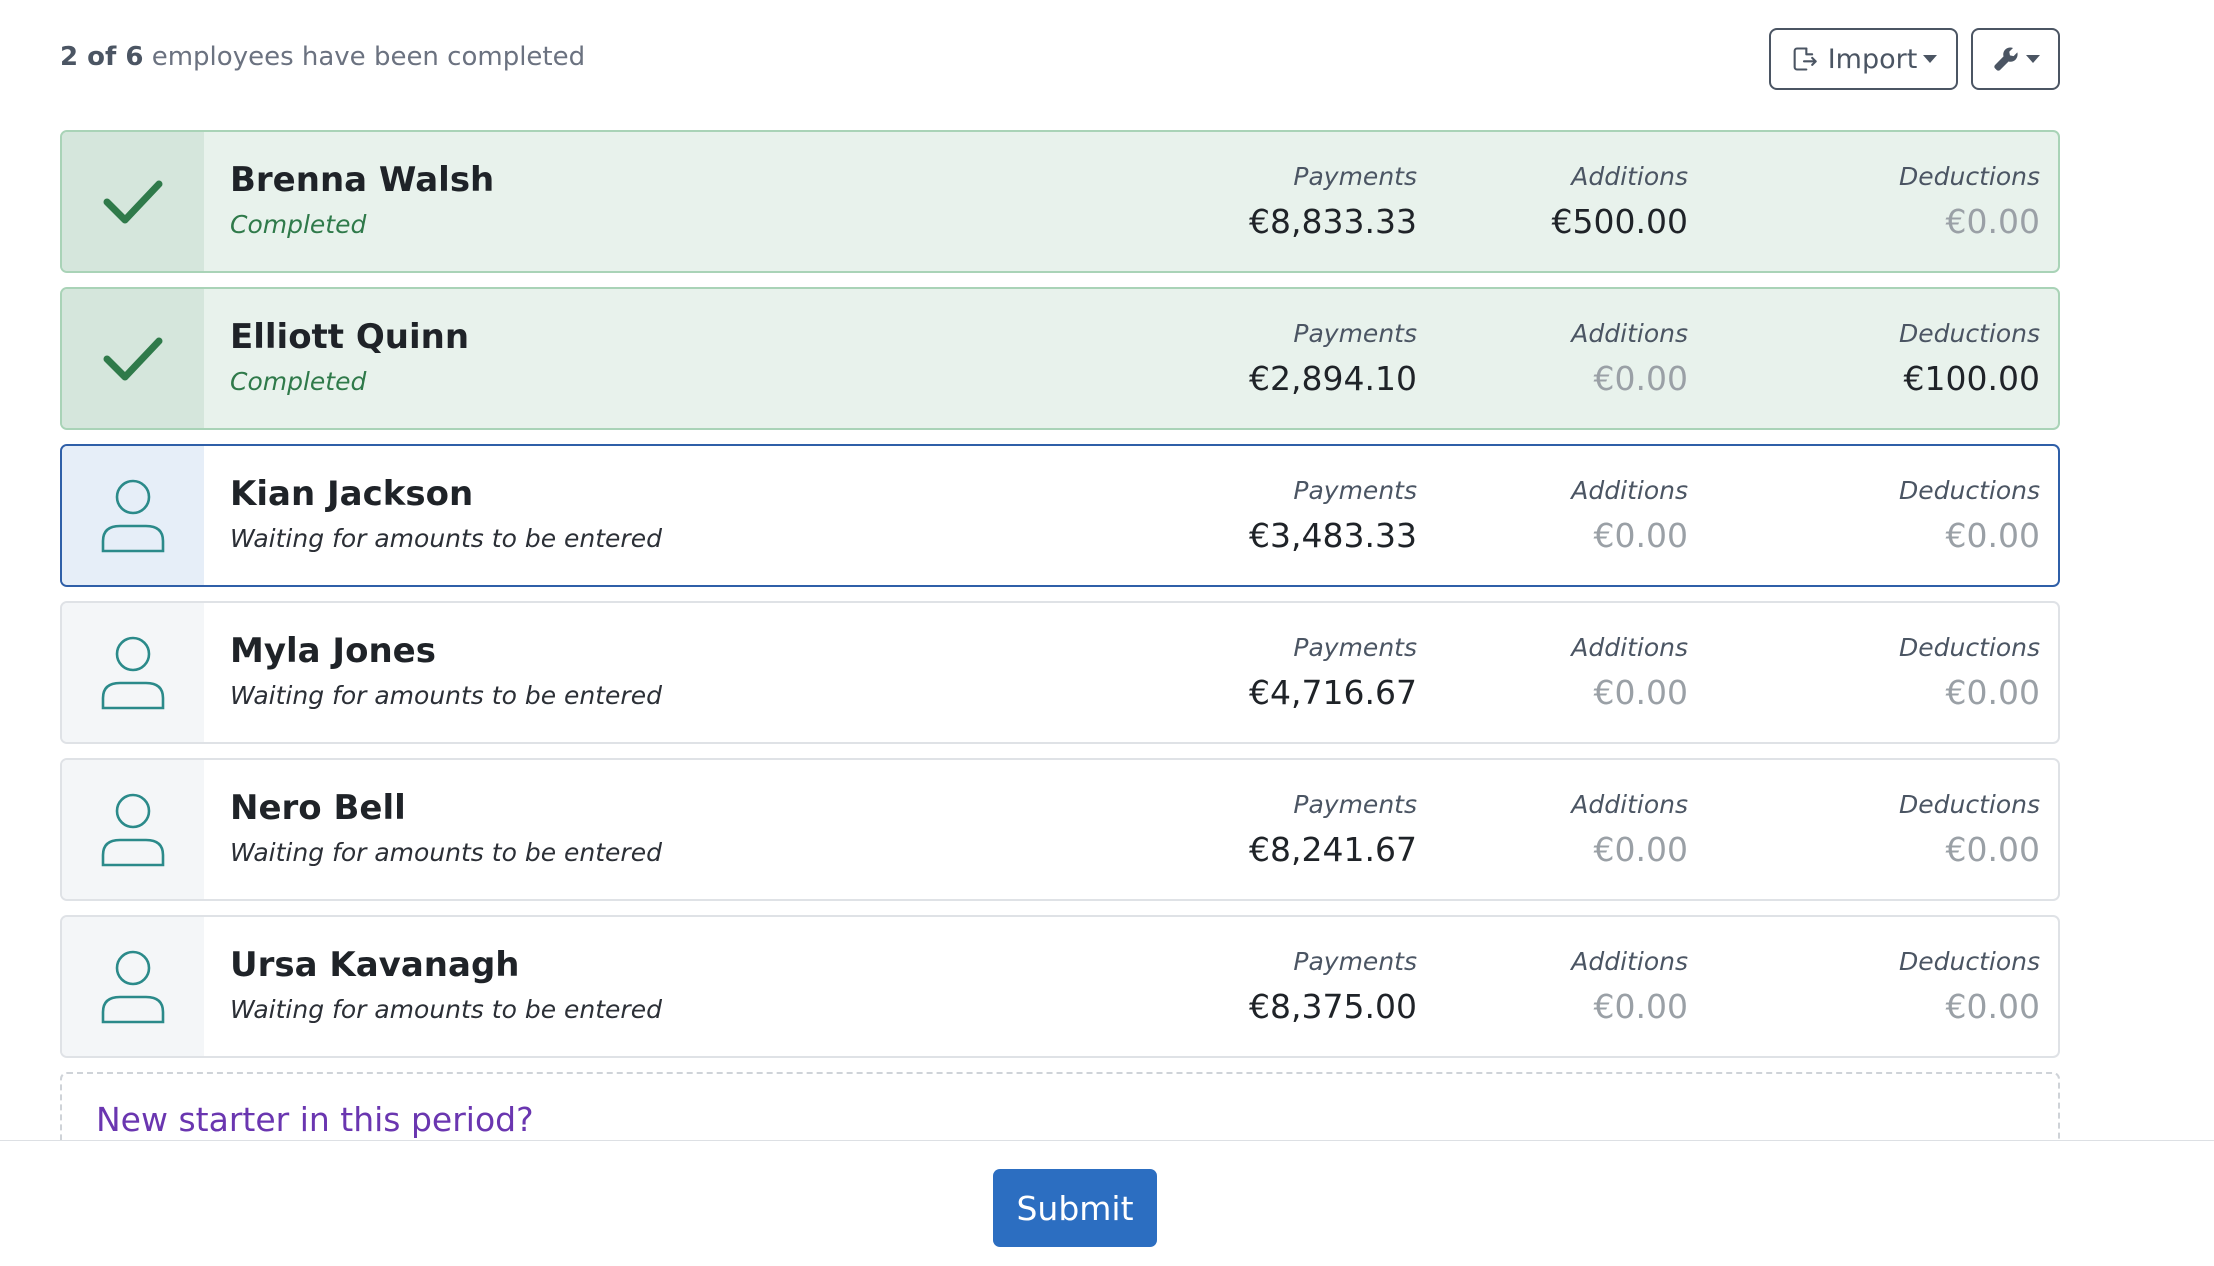 The image size is (2214, 1266). I want to click on payments-value: €8,375.00, so click(1333, 1006).